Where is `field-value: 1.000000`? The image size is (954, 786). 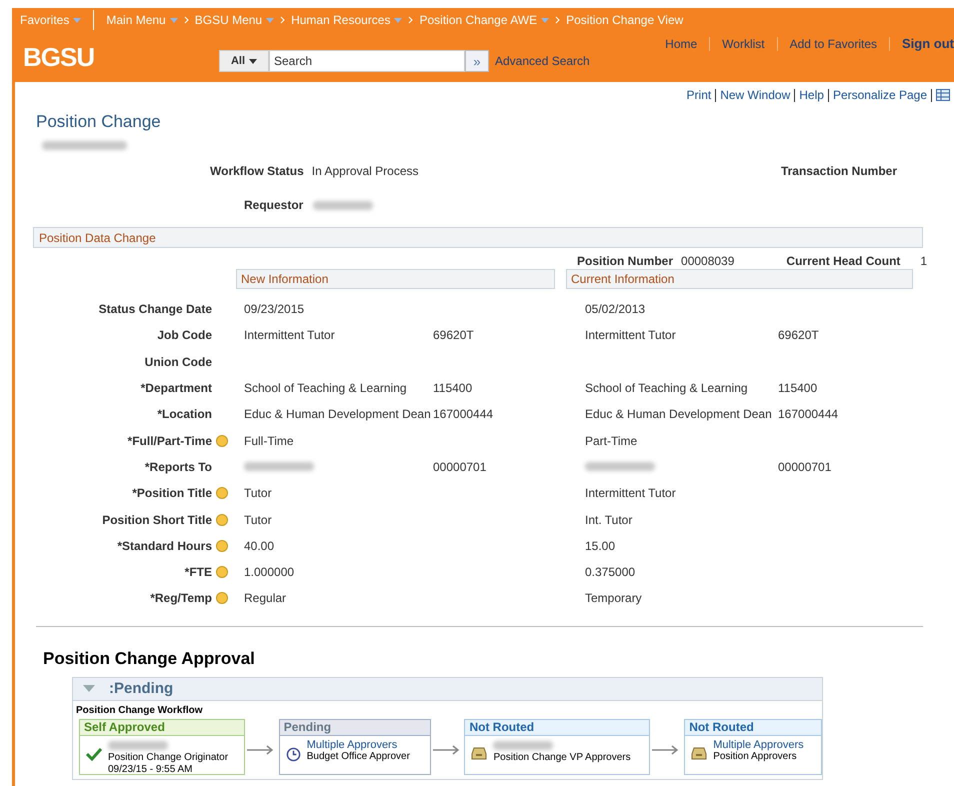
field-value: 1.000000 is located at coordinates (270, 572).